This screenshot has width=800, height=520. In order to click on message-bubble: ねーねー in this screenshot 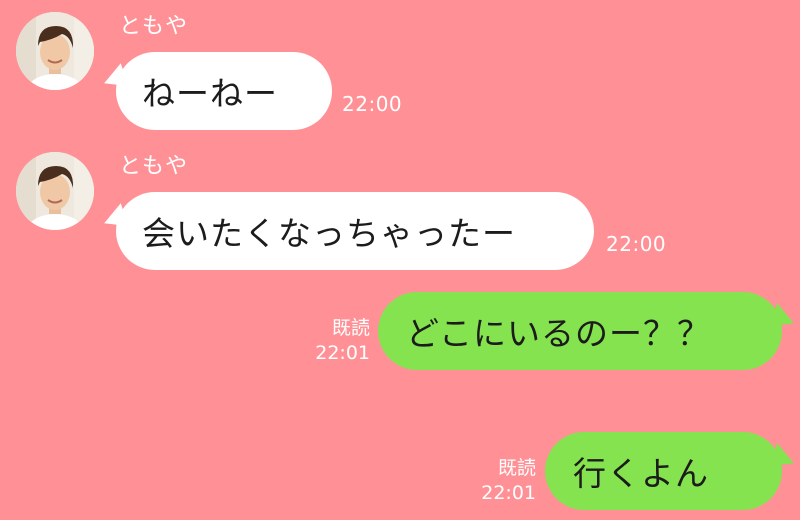, I will do `click(224, 91)`.